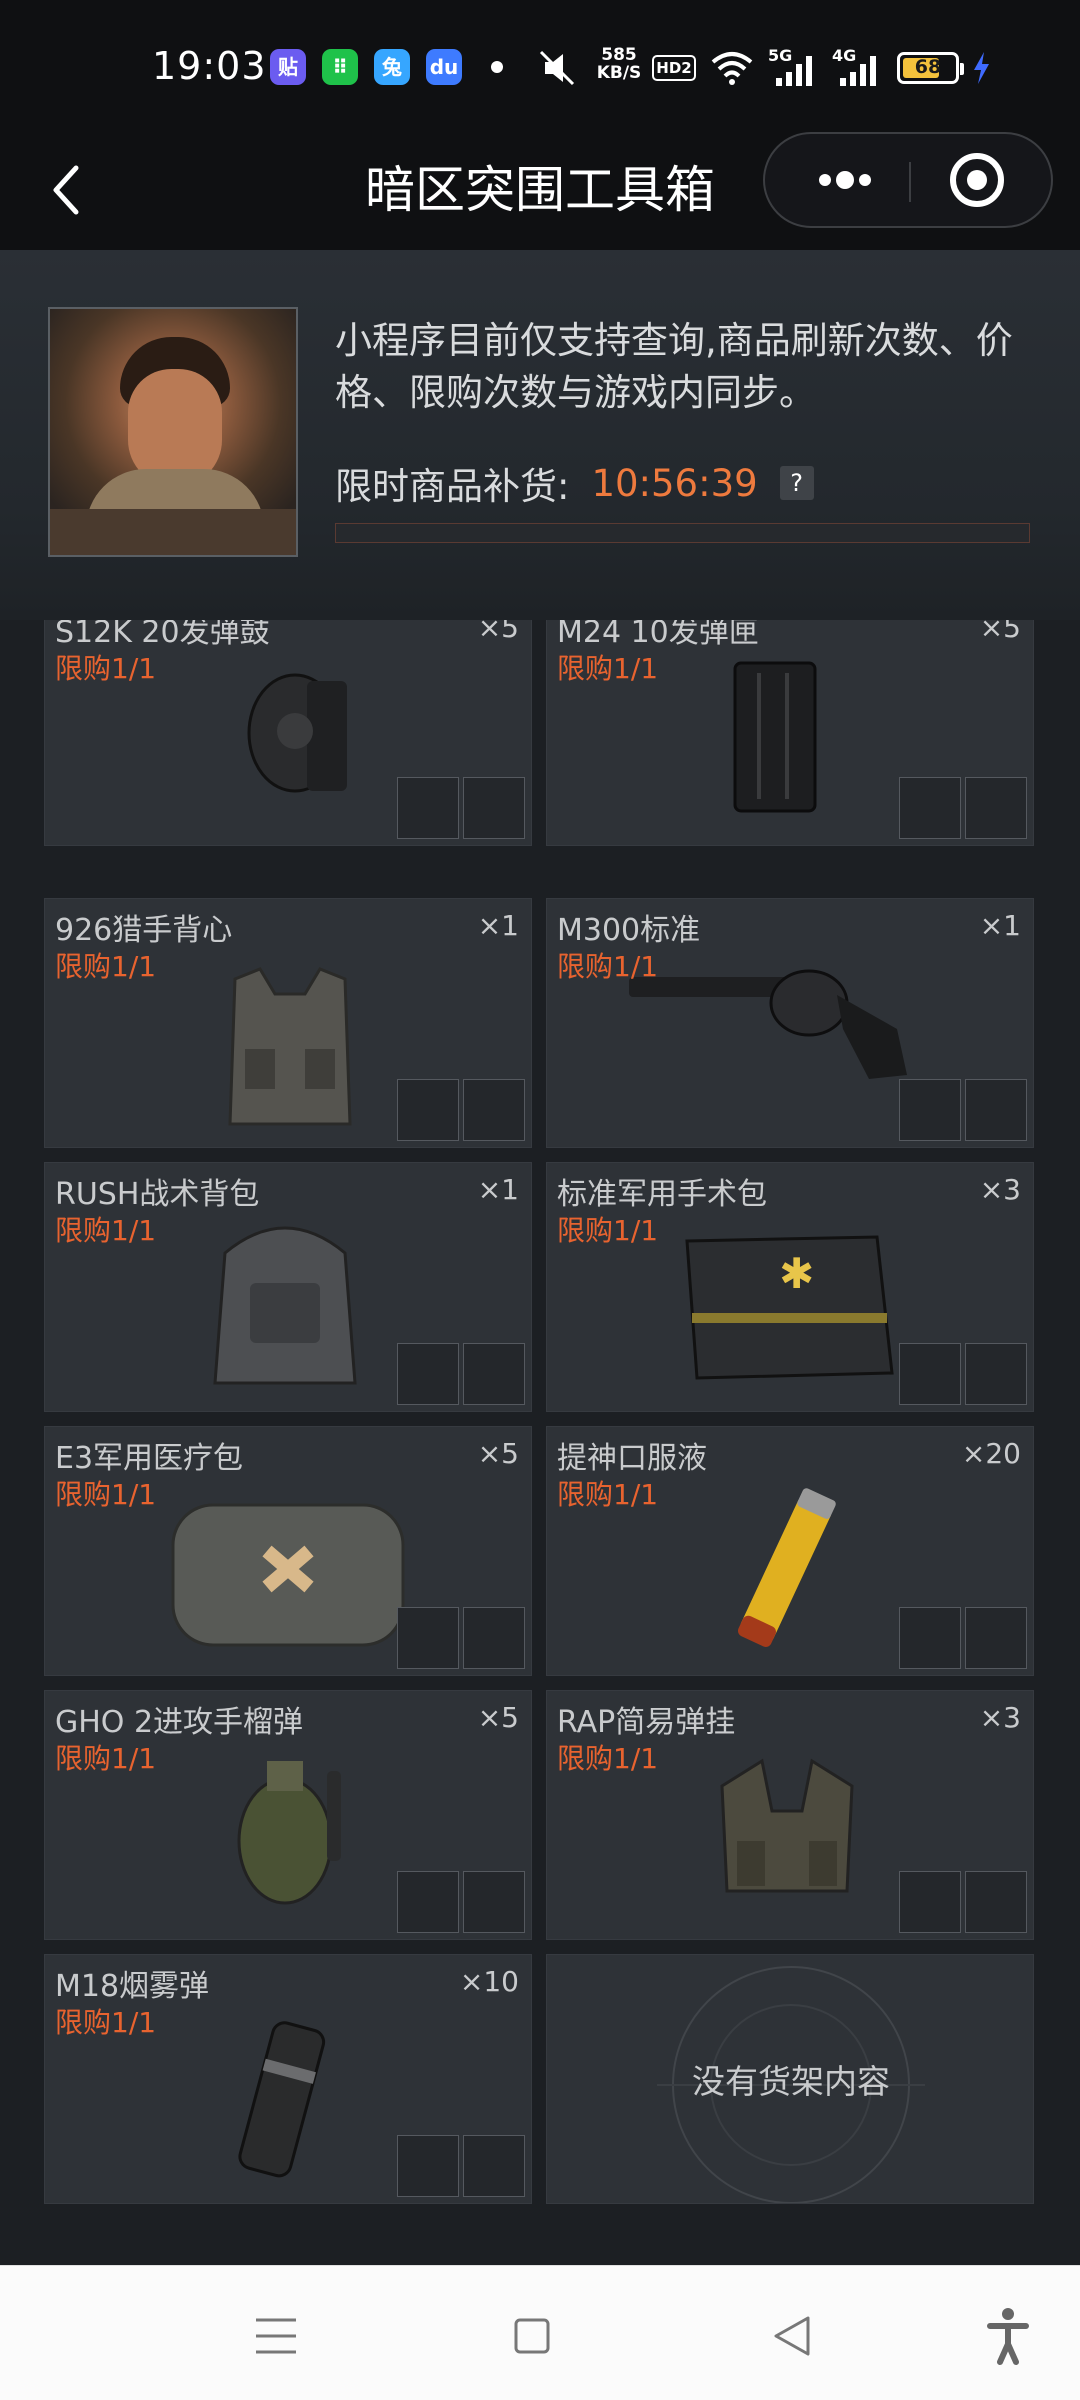 The height and width of the screenshot is (2400, 1080). I want to click on app-notification-icon: du, so click(444, 67).